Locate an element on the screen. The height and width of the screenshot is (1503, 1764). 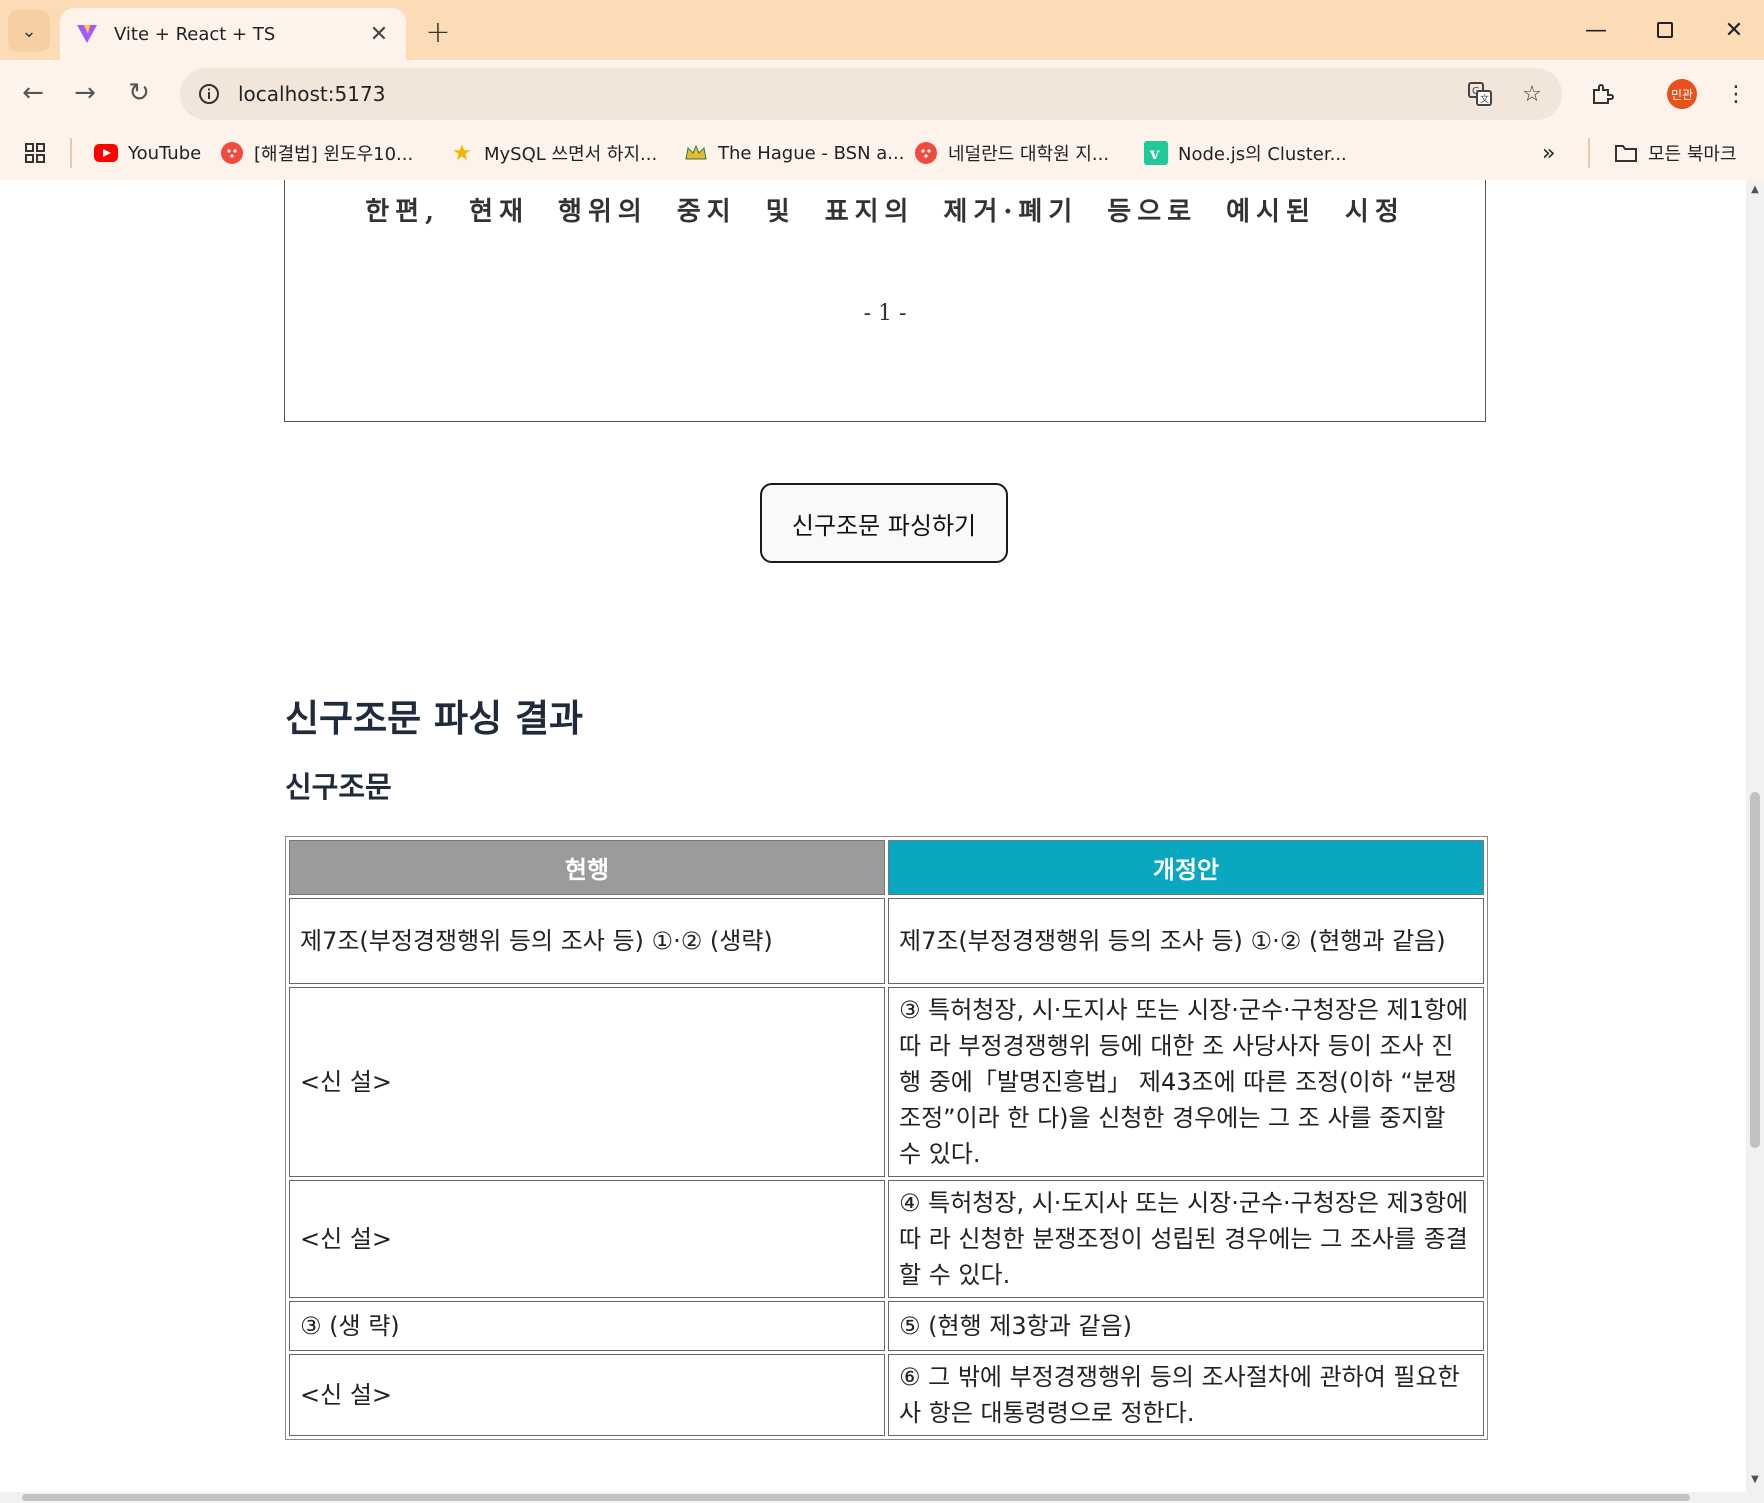
reload-icon: ↻ is located at coordinates (139, 93).